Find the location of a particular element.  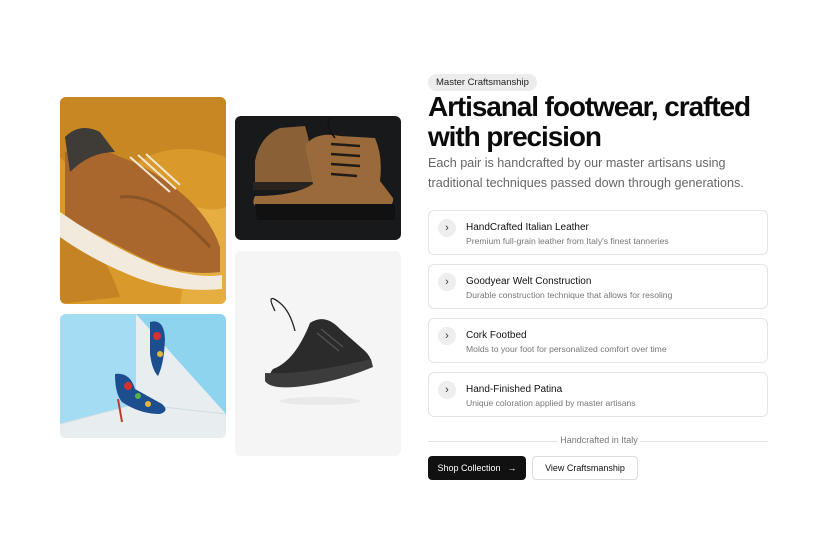

feature-title: Hand-Finished Patina is located at coordinates (514, 389).